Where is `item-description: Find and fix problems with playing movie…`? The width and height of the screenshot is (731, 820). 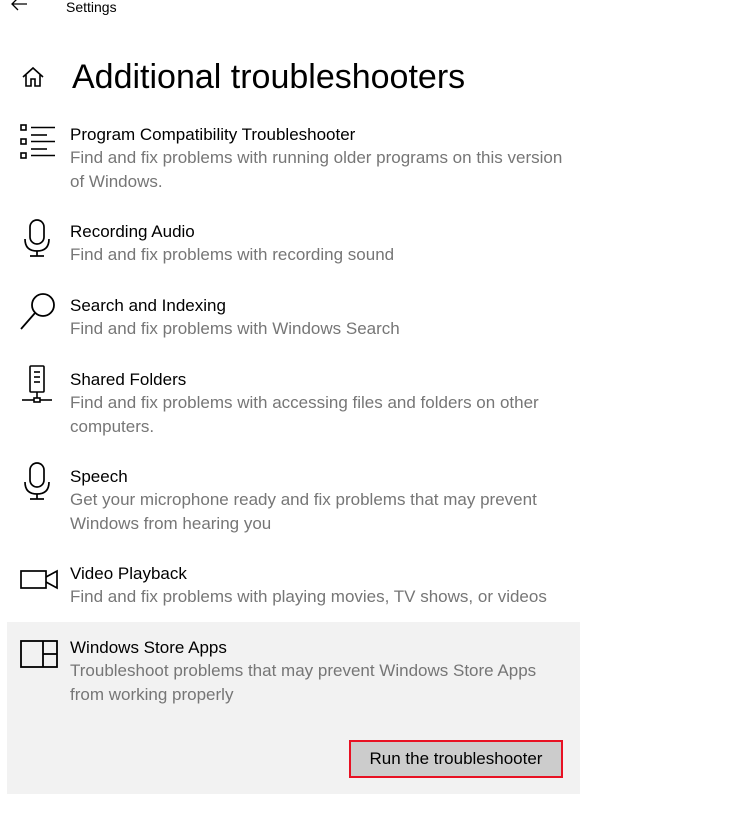
item-description: Find and fix problems with playing movie… is located at coordinates (308, 596).